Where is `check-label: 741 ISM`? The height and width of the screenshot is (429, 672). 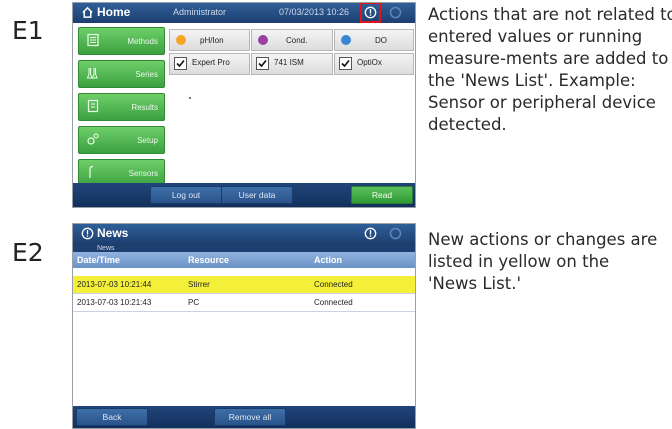 check-label: 741 ISM is located at coordinates (289, 62).